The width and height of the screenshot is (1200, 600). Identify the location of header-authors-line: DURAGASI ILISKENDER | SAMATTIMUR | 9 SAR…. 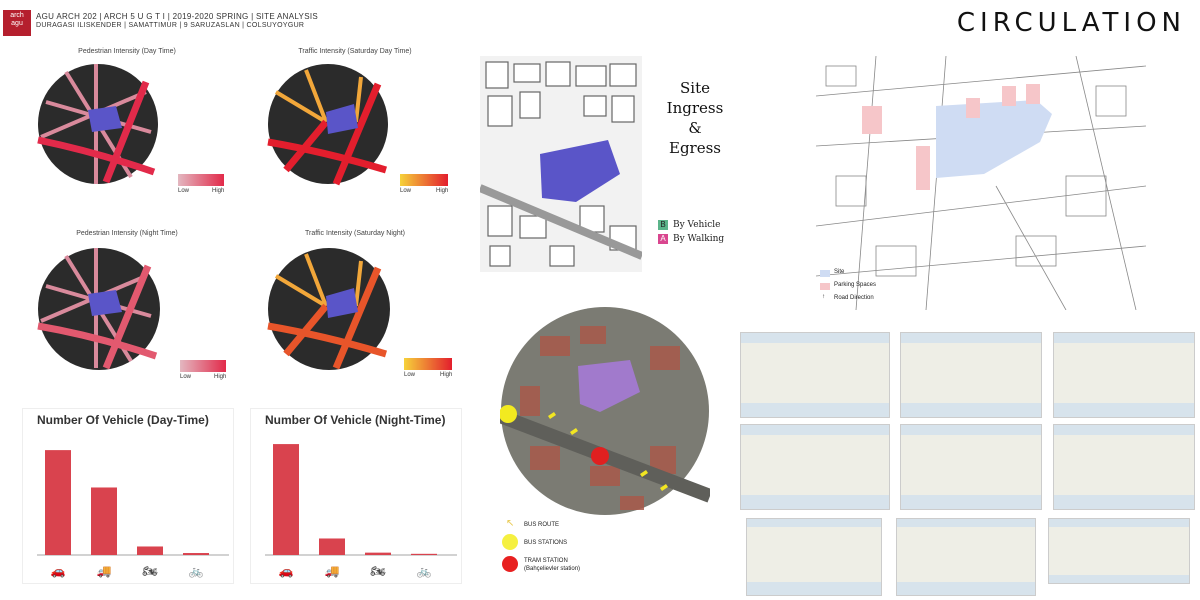
(170, 25).